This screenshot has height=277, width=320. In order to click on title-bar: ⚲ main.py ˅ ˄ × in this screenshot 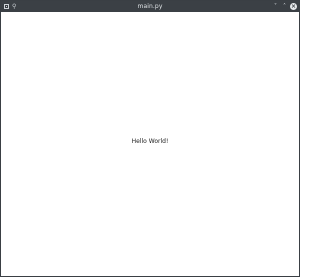, I will do `click(150, 6)`.